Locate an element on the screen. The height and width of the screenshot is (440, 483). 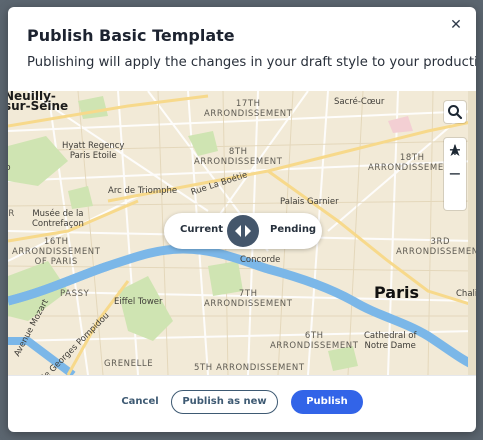
style-compare-toggle: Current Pending is located at coordinates (243, 231).